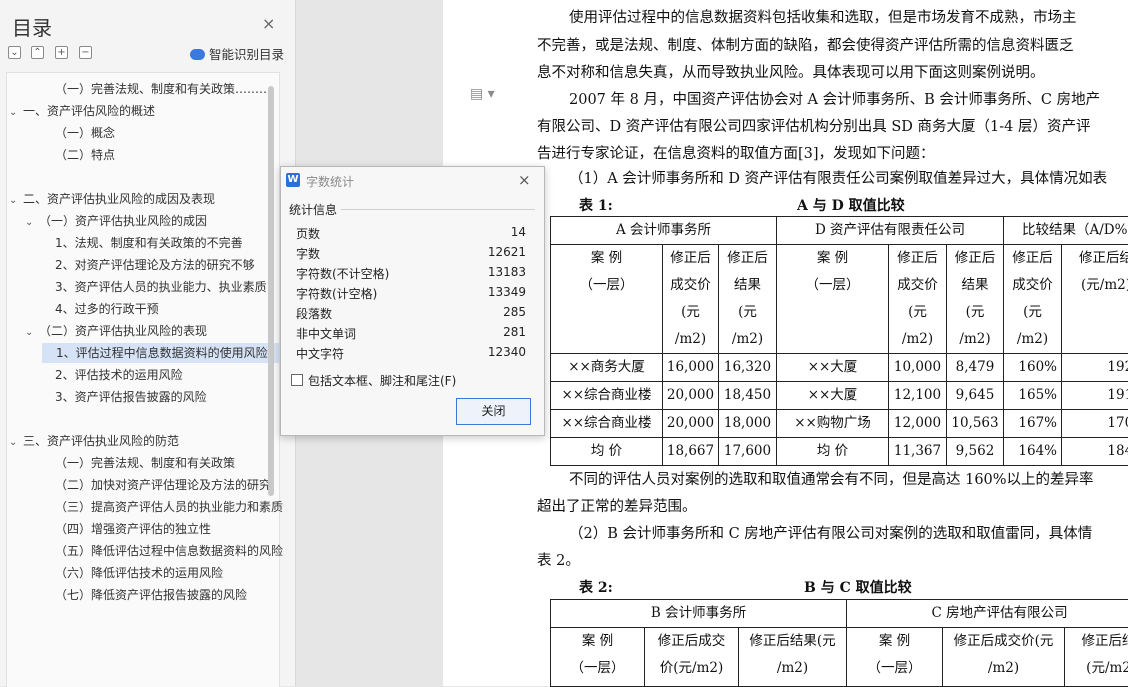  I want to click on stat-value: 12340, so click(507, 352).